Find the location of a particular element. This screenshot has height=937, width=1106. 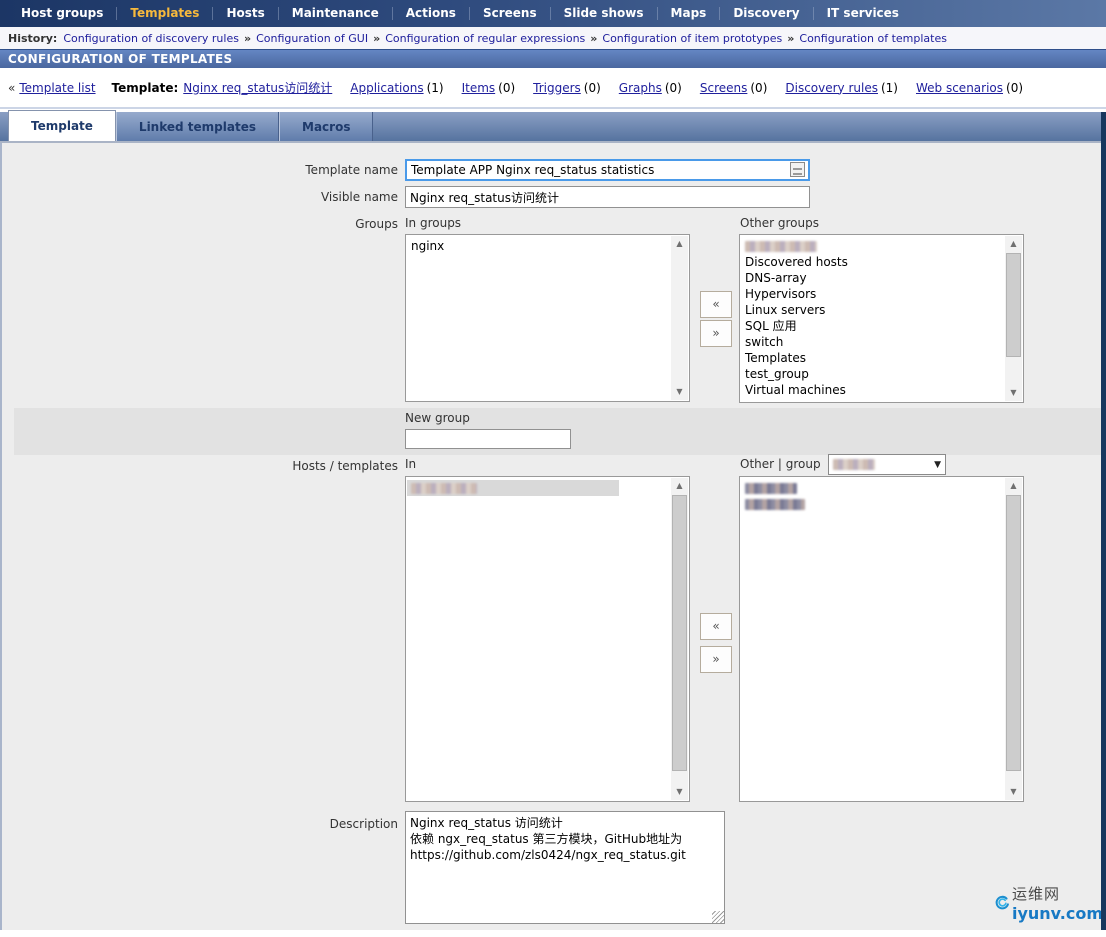

page-title: CONFIGURATION OF TEMPLATES is located at coordinates (553, 58).